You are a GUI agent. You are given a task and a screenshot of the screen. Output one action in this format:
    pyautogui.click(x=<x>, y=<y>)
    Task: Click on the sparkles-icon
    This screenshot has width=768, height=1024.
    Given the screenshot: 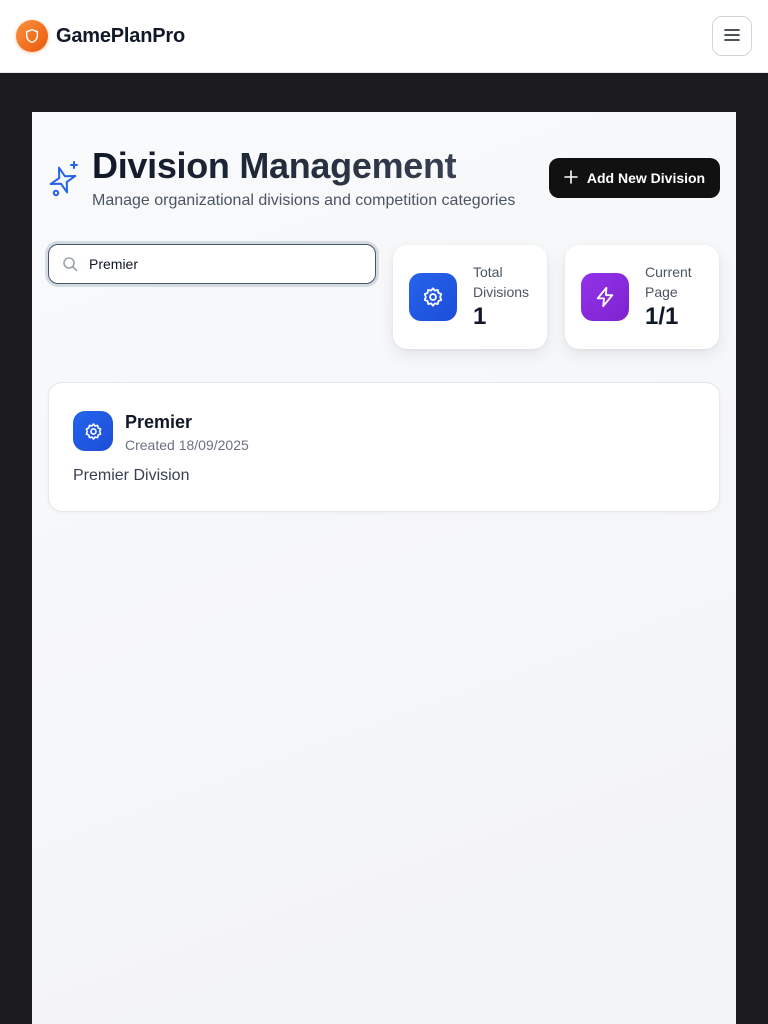 What is the action you would take?
    pyautogui.click(x=64, y=178)
    